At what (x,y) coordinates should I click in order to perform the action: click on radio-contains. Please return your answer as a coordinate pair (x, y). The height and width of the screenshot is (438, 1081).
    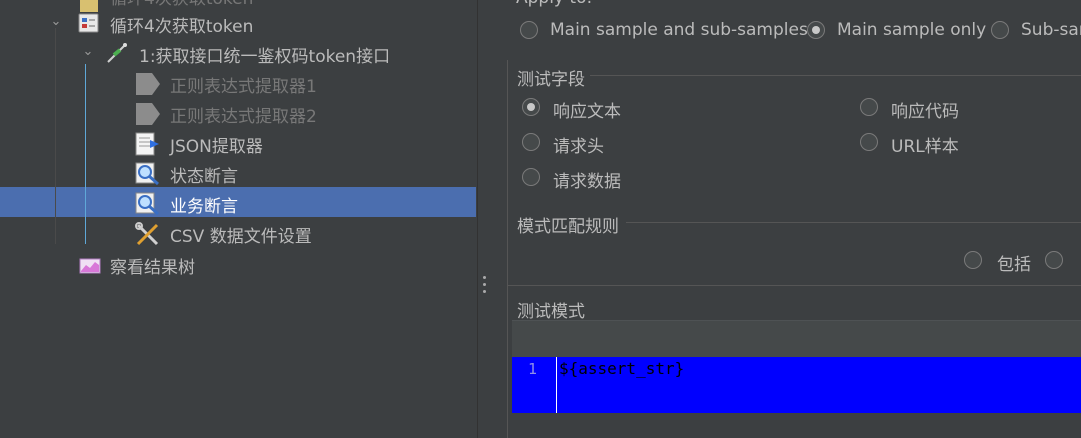
    Looking at the image, I should click on (973, 260).